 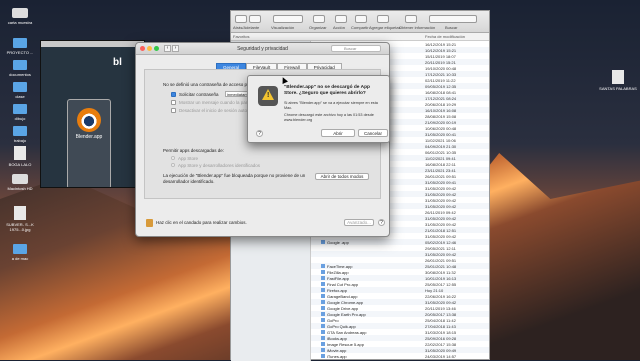 I want to click on share-button, so click(x=361, y=19).